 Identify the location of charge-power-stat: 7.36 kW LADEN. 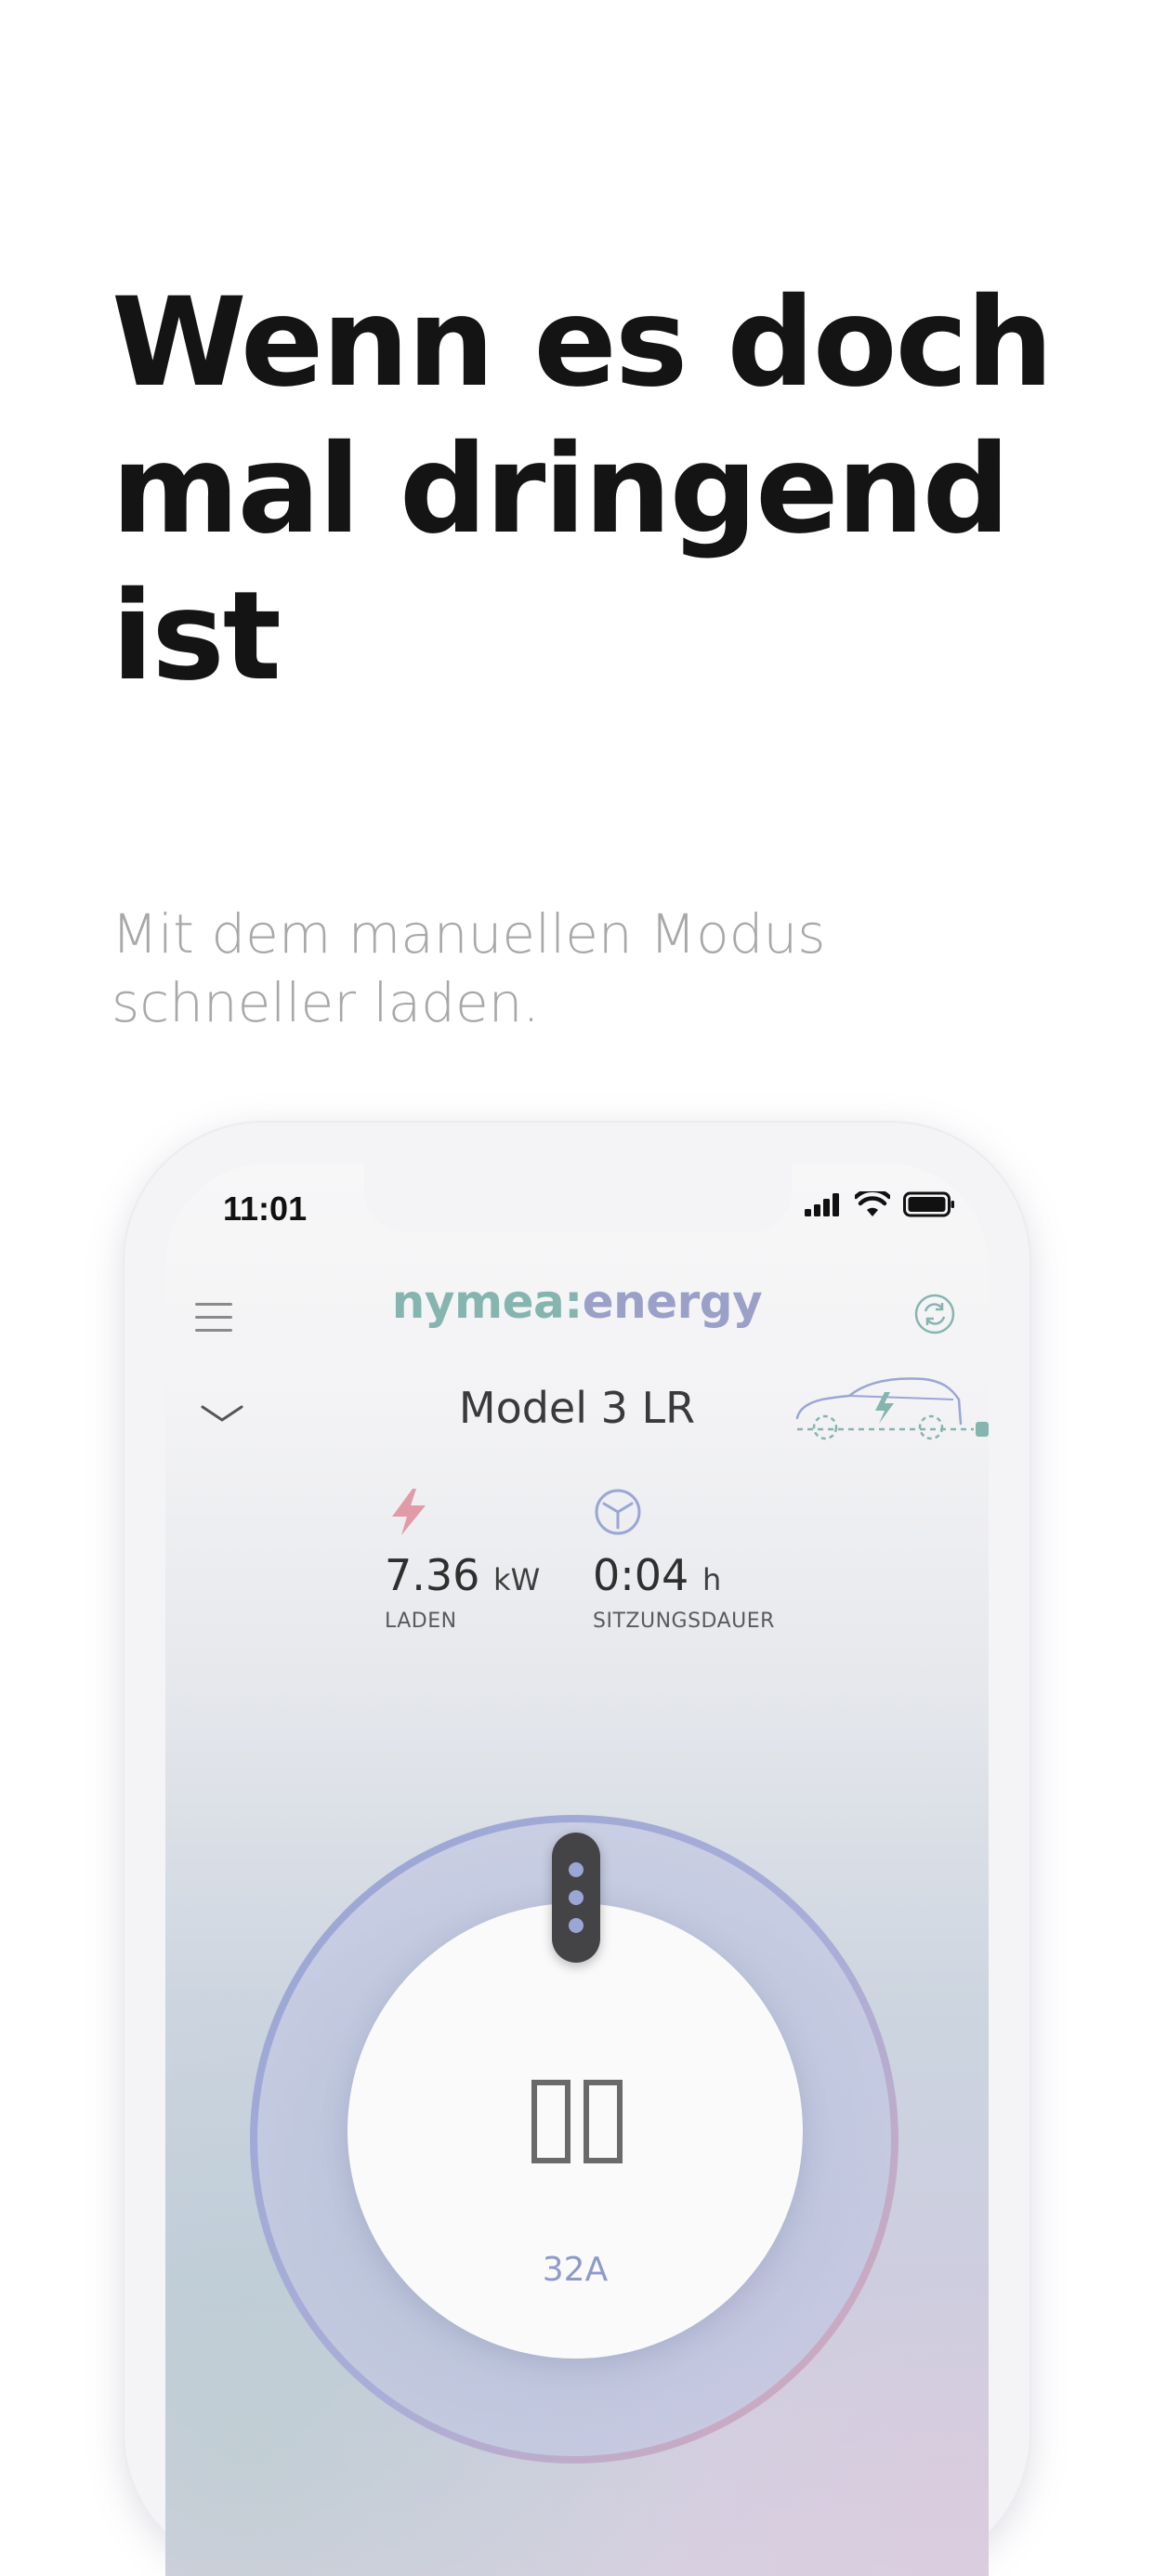
(463, 1560).